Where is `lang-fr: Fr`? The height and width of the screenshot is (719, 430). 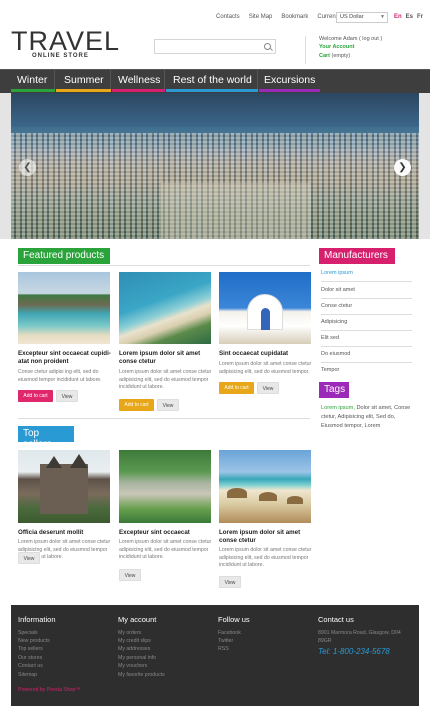
lang-fr: Fr is located at coordinates (420, 17).